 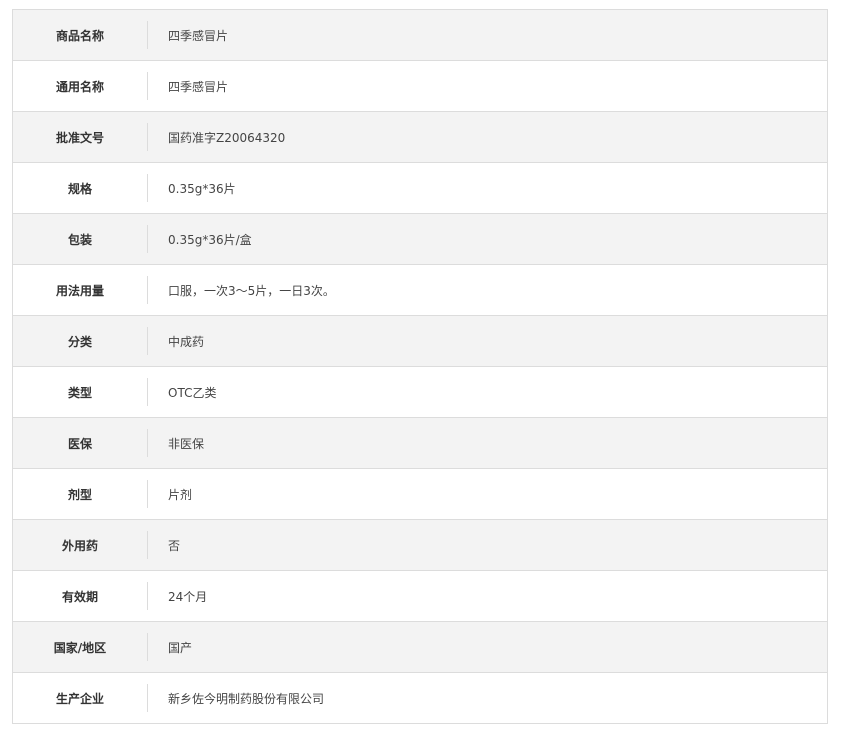 What do you see at coordinates (192, 392) in the screenshot?
I see `spec-value: OTC乙类` at bounding box center [192, 392].